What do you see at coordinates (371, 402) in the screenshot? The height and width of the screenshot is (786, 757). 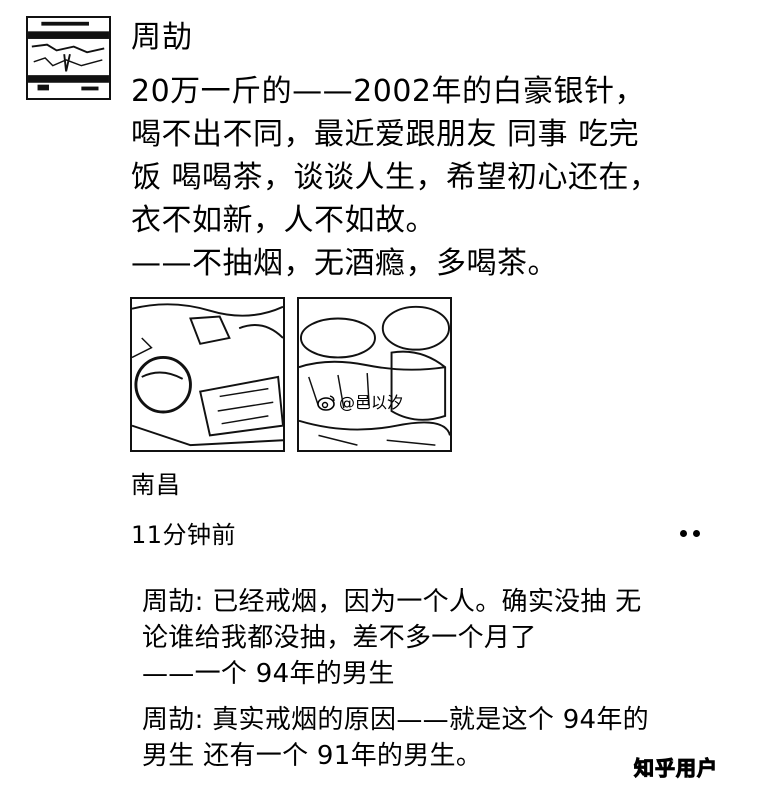 I see `photo-watermark-text: @邑以汐` at bounding box center [371, 402].